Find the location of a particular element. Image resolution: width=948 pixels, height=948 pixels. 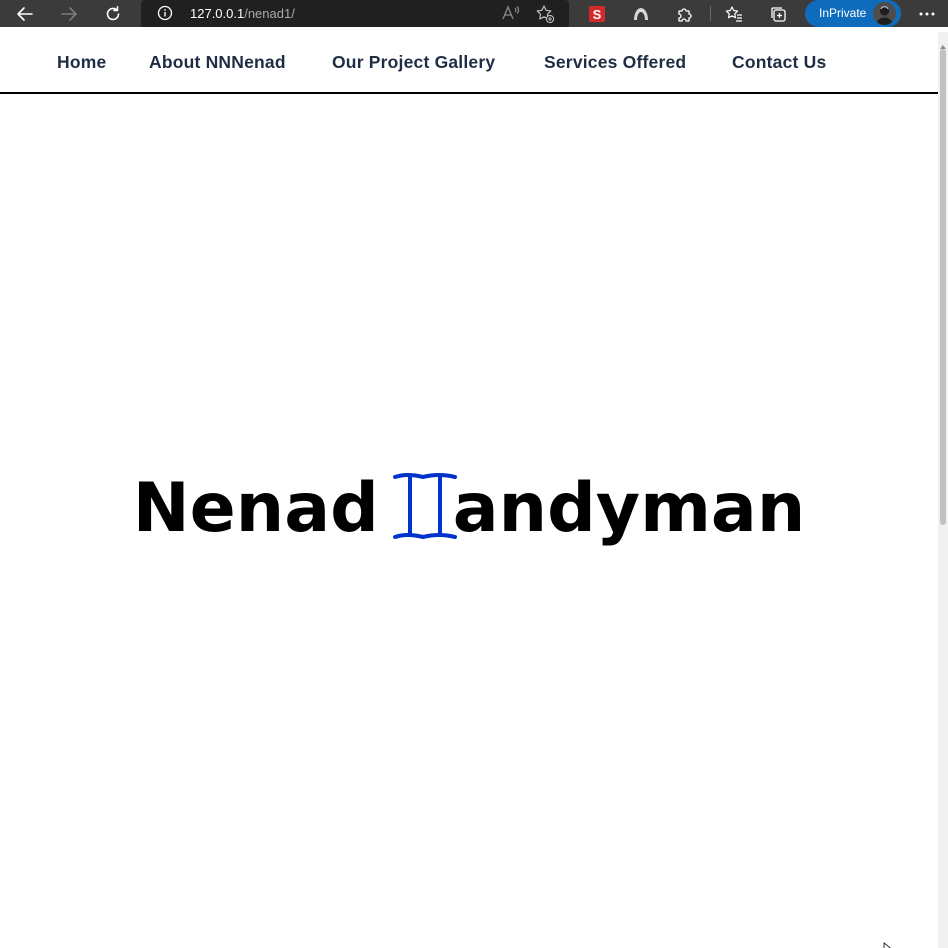

hero-section: Nenad andyman is located at coordinates (469, 509).